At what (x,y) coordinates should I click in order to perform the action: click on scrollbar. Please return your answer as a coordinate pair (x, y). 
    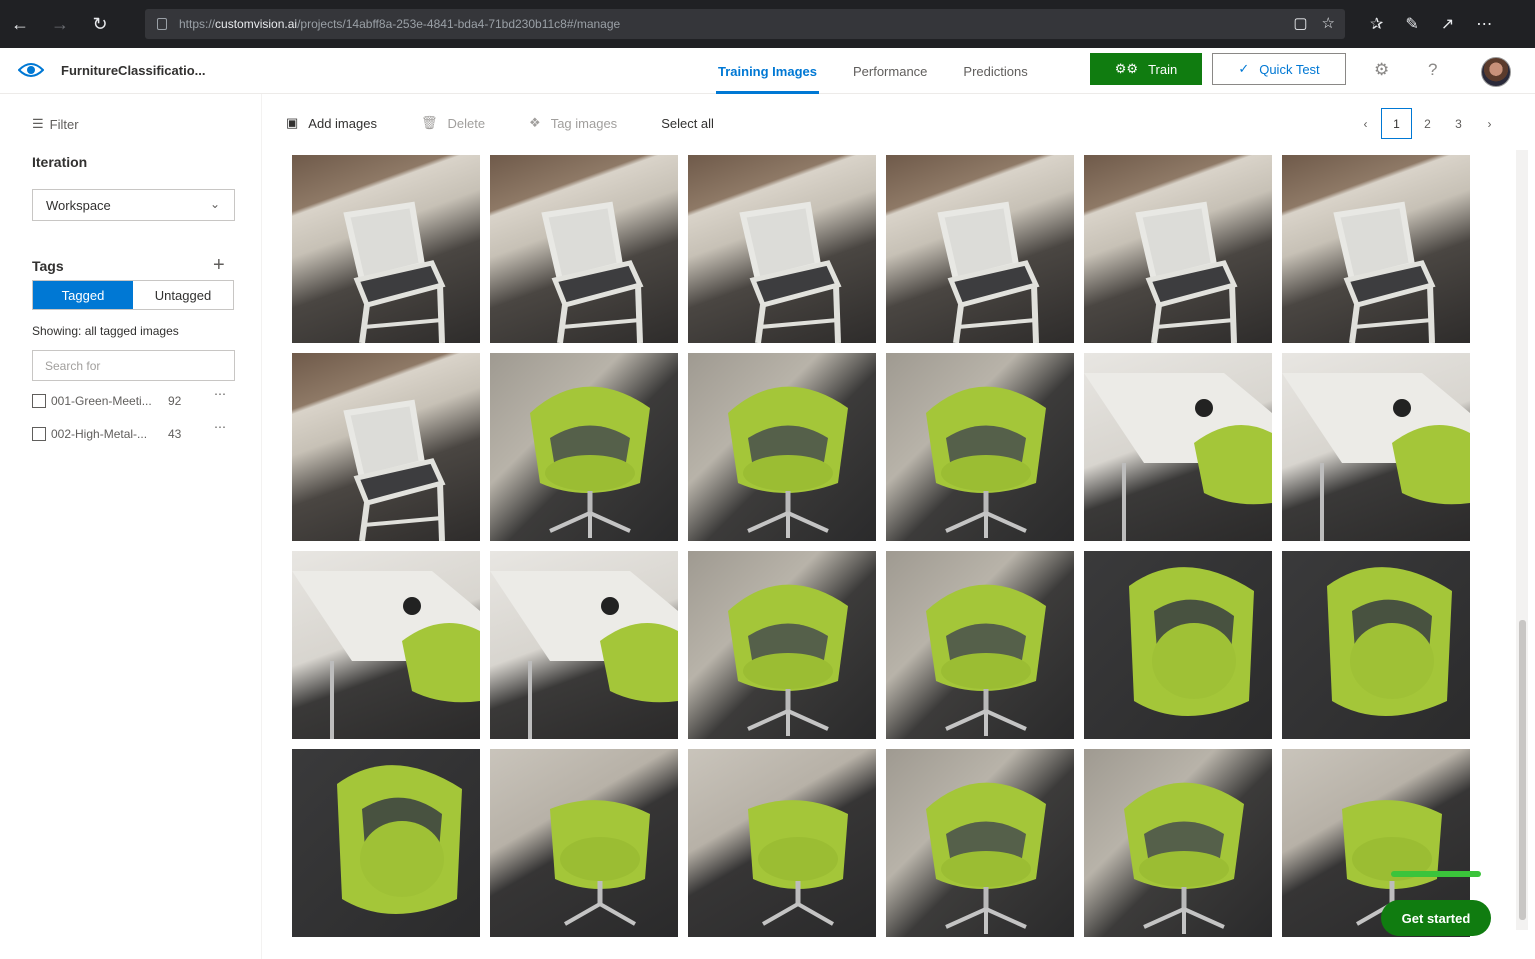
    Looking at the image, I should click on (1522, 540).